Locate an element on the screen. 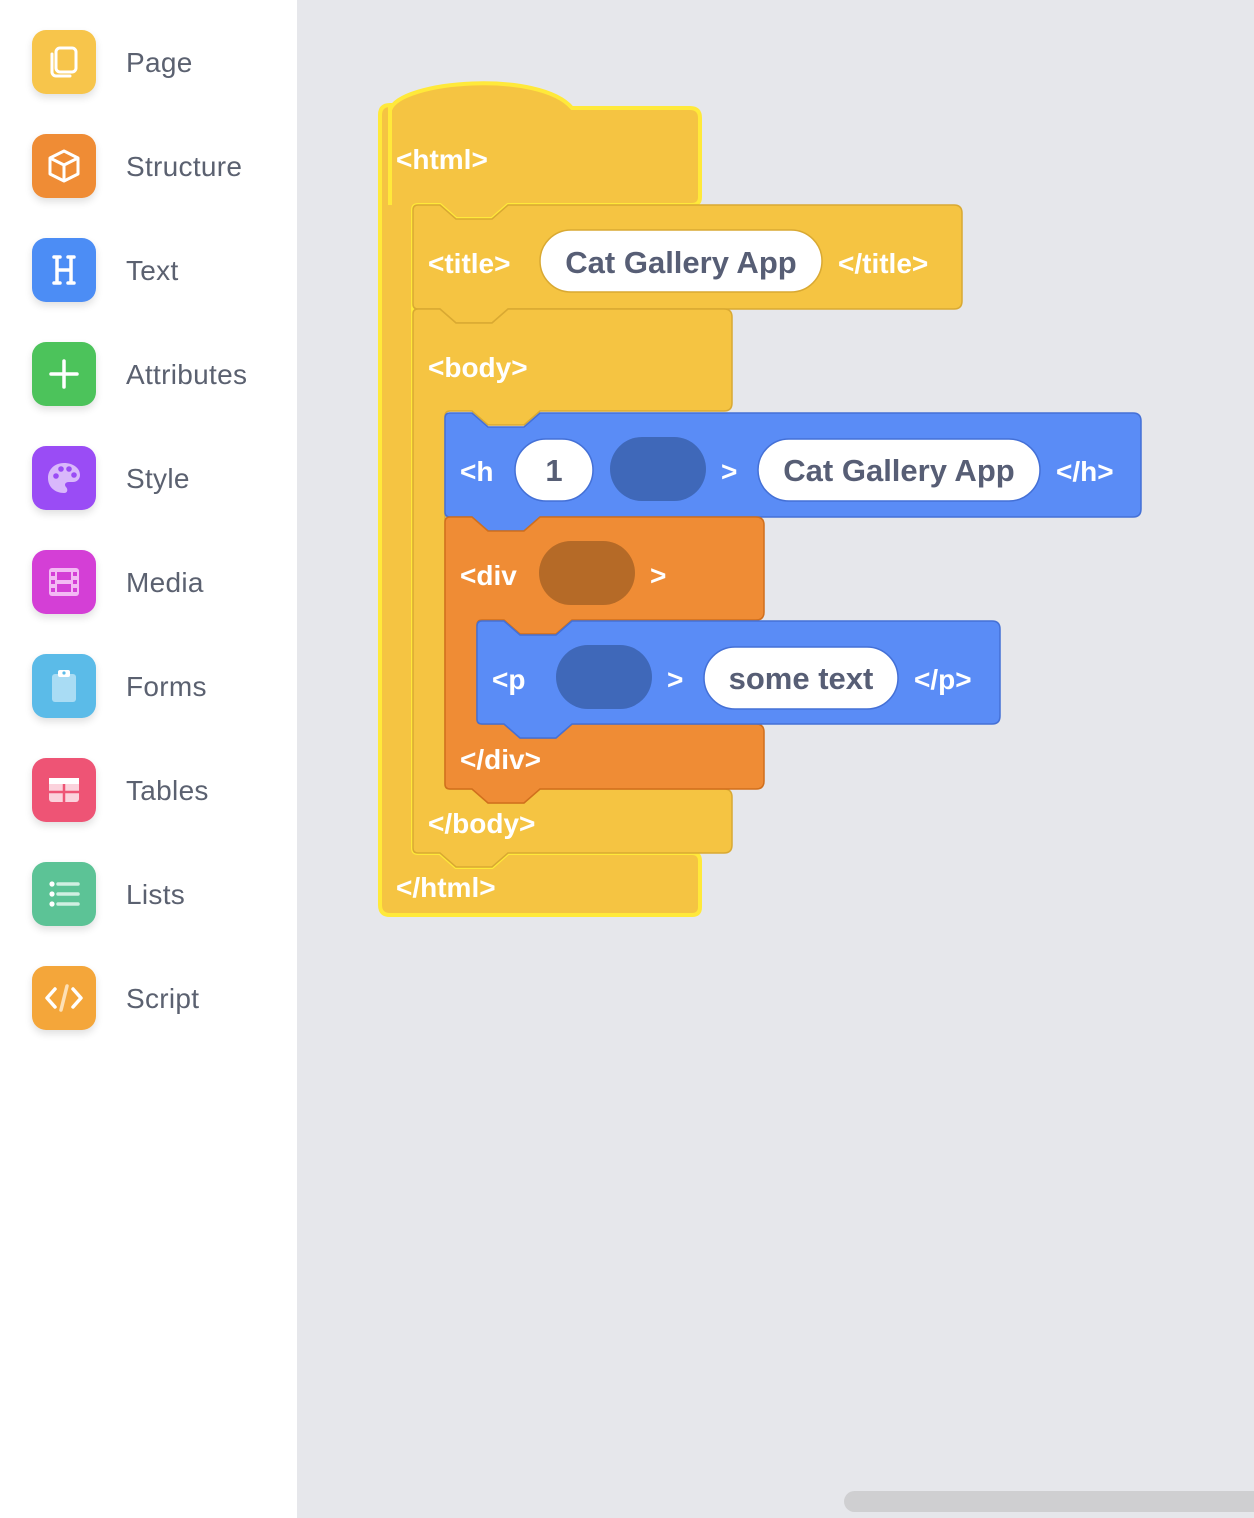 Image resolution: width=1254 pixels, height=1518 pixels. h-attribute-slot is located at coordinates (658, 469).